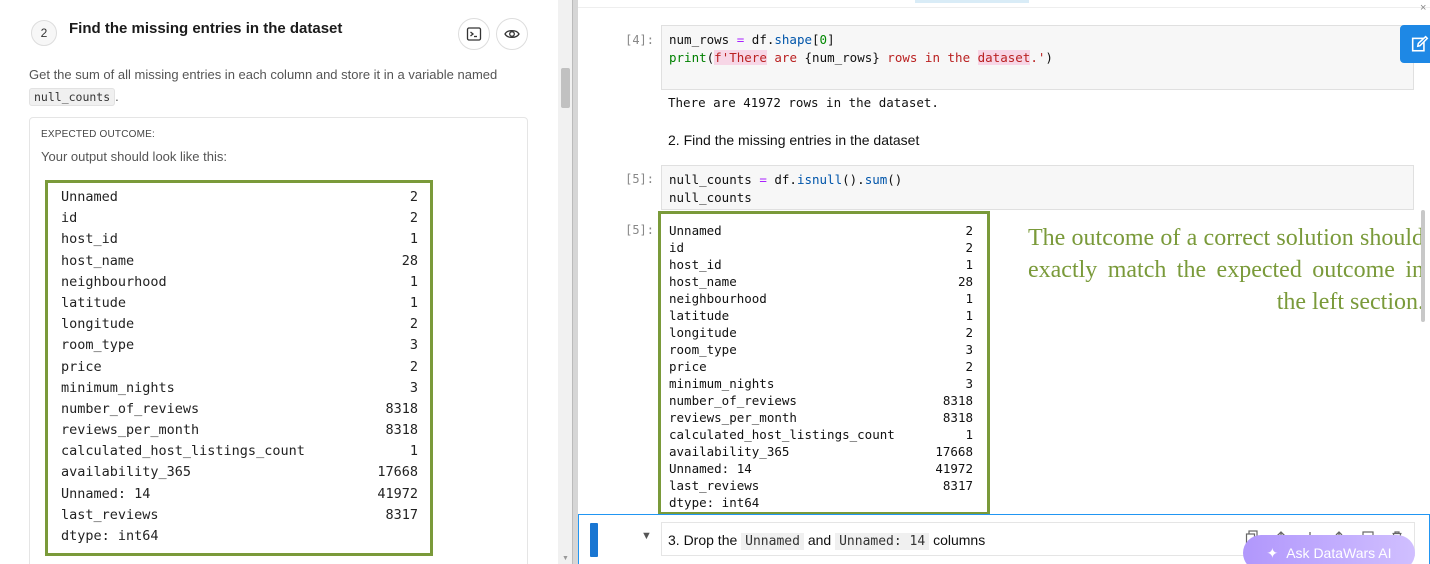  Describe the element at coordinates (688, 366) in the screenshot. I see `column-name: price` at that location.